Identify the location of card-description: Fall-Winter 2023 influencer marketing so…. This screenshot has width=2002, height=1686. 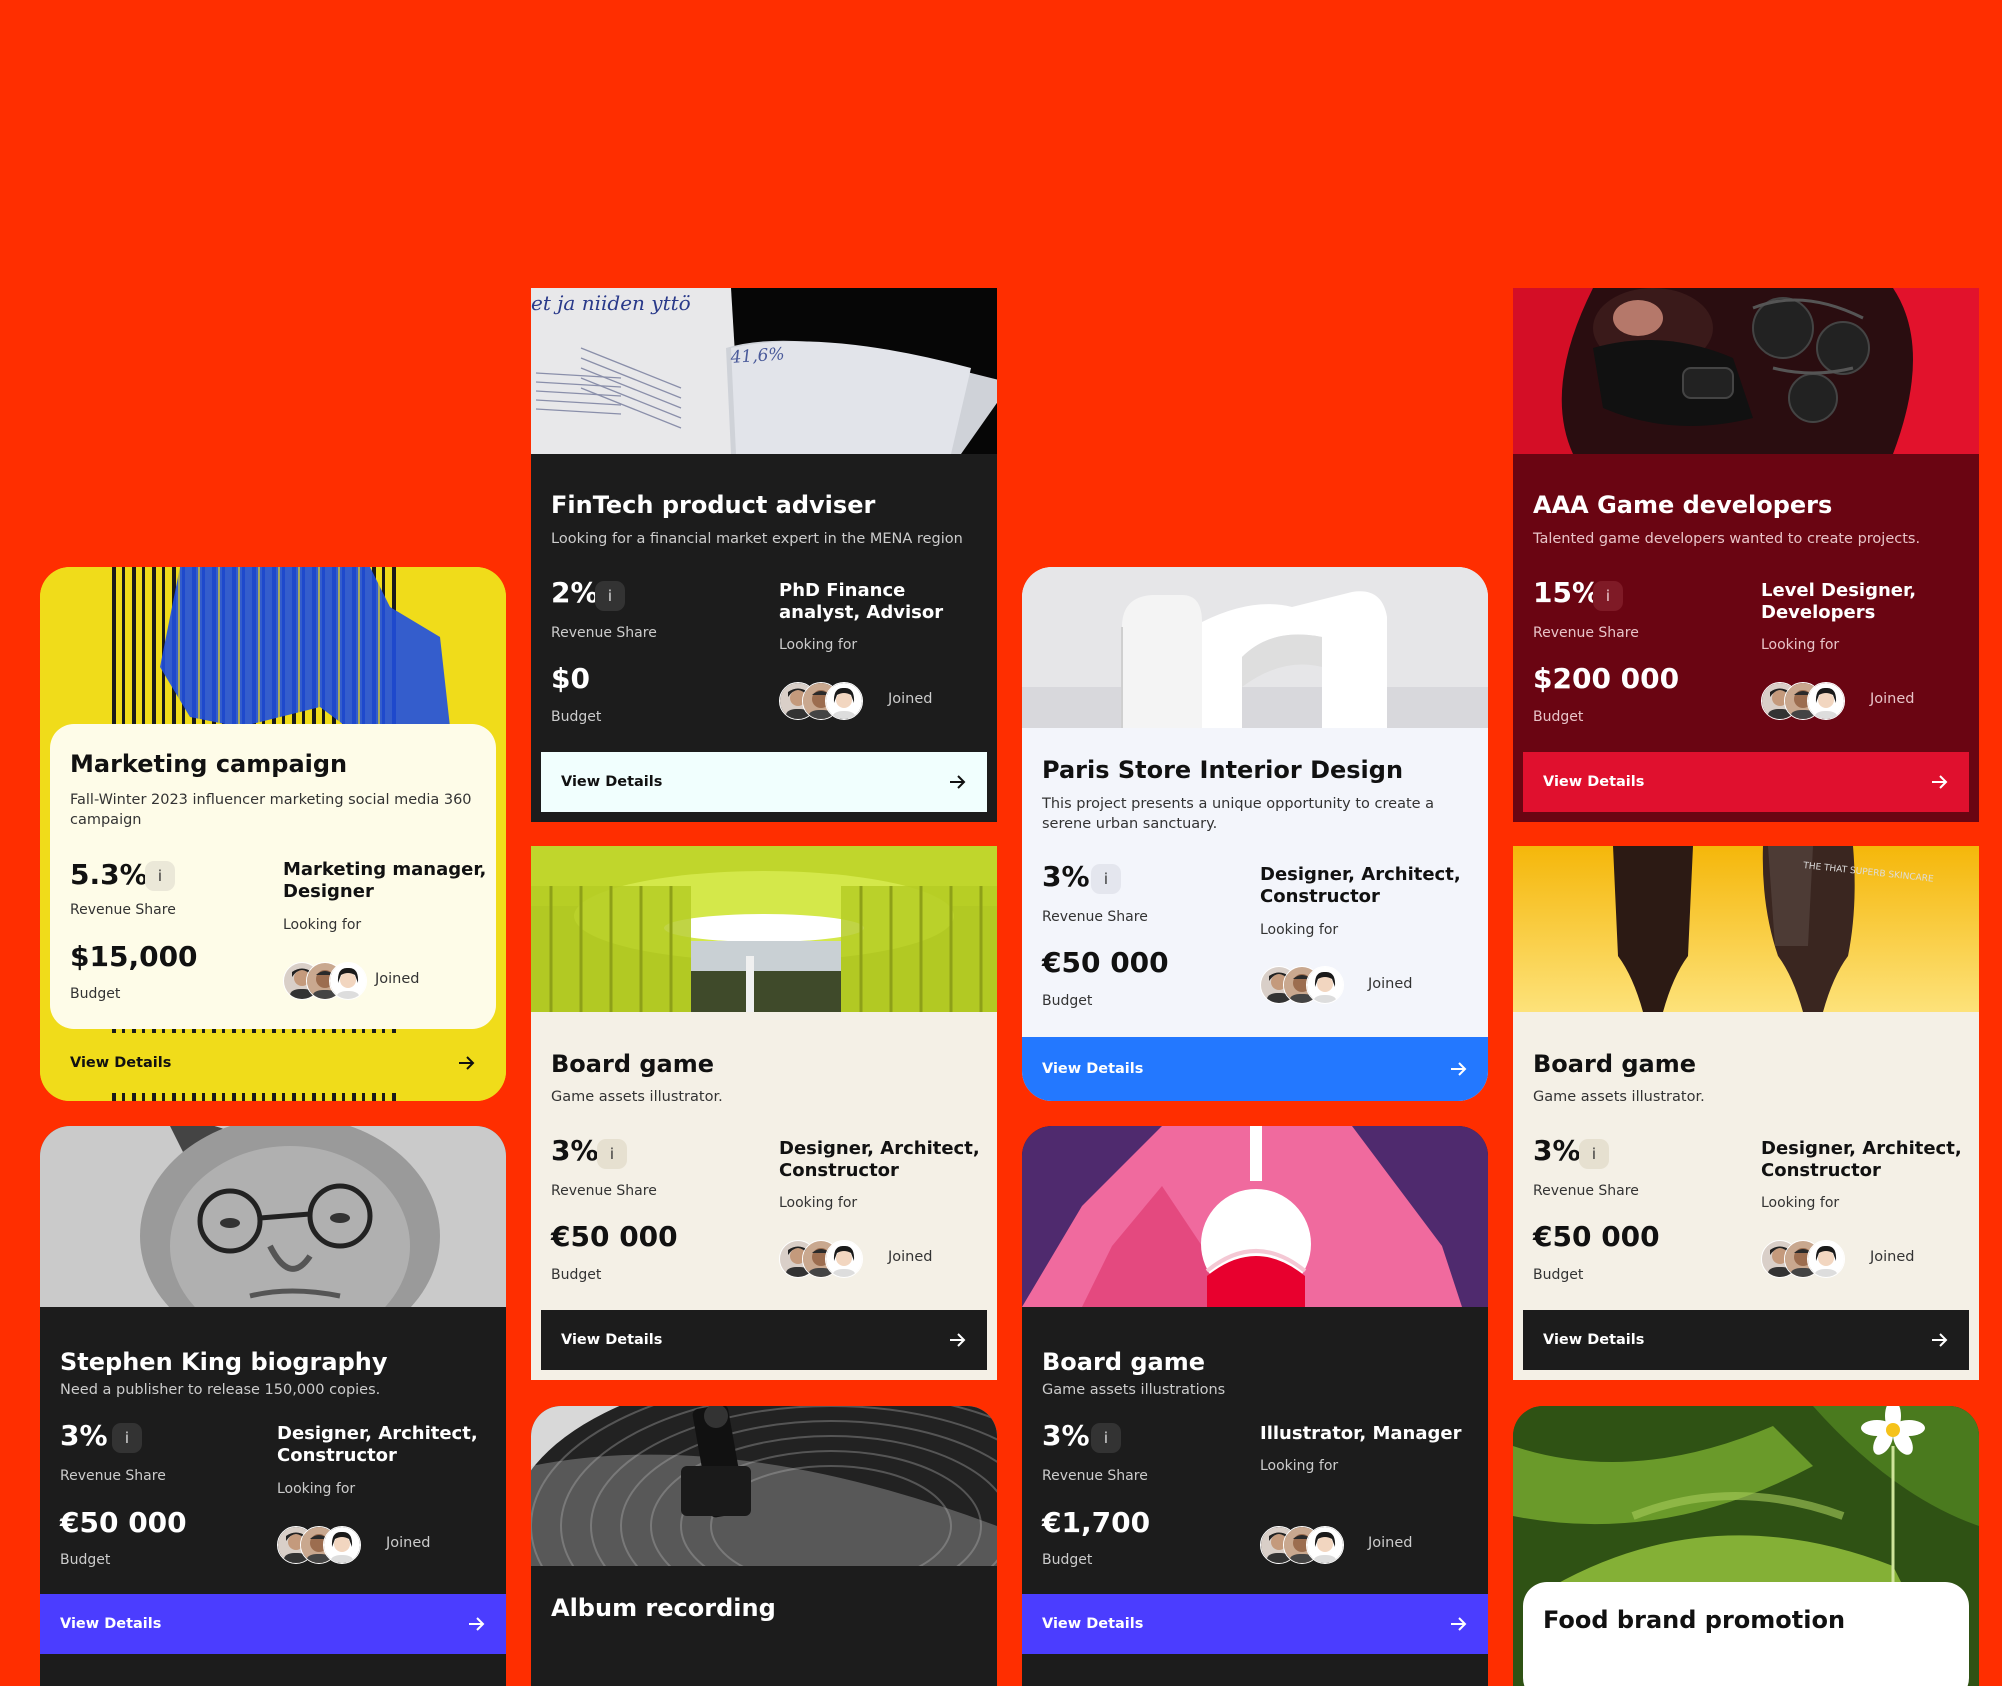
(271, 810).